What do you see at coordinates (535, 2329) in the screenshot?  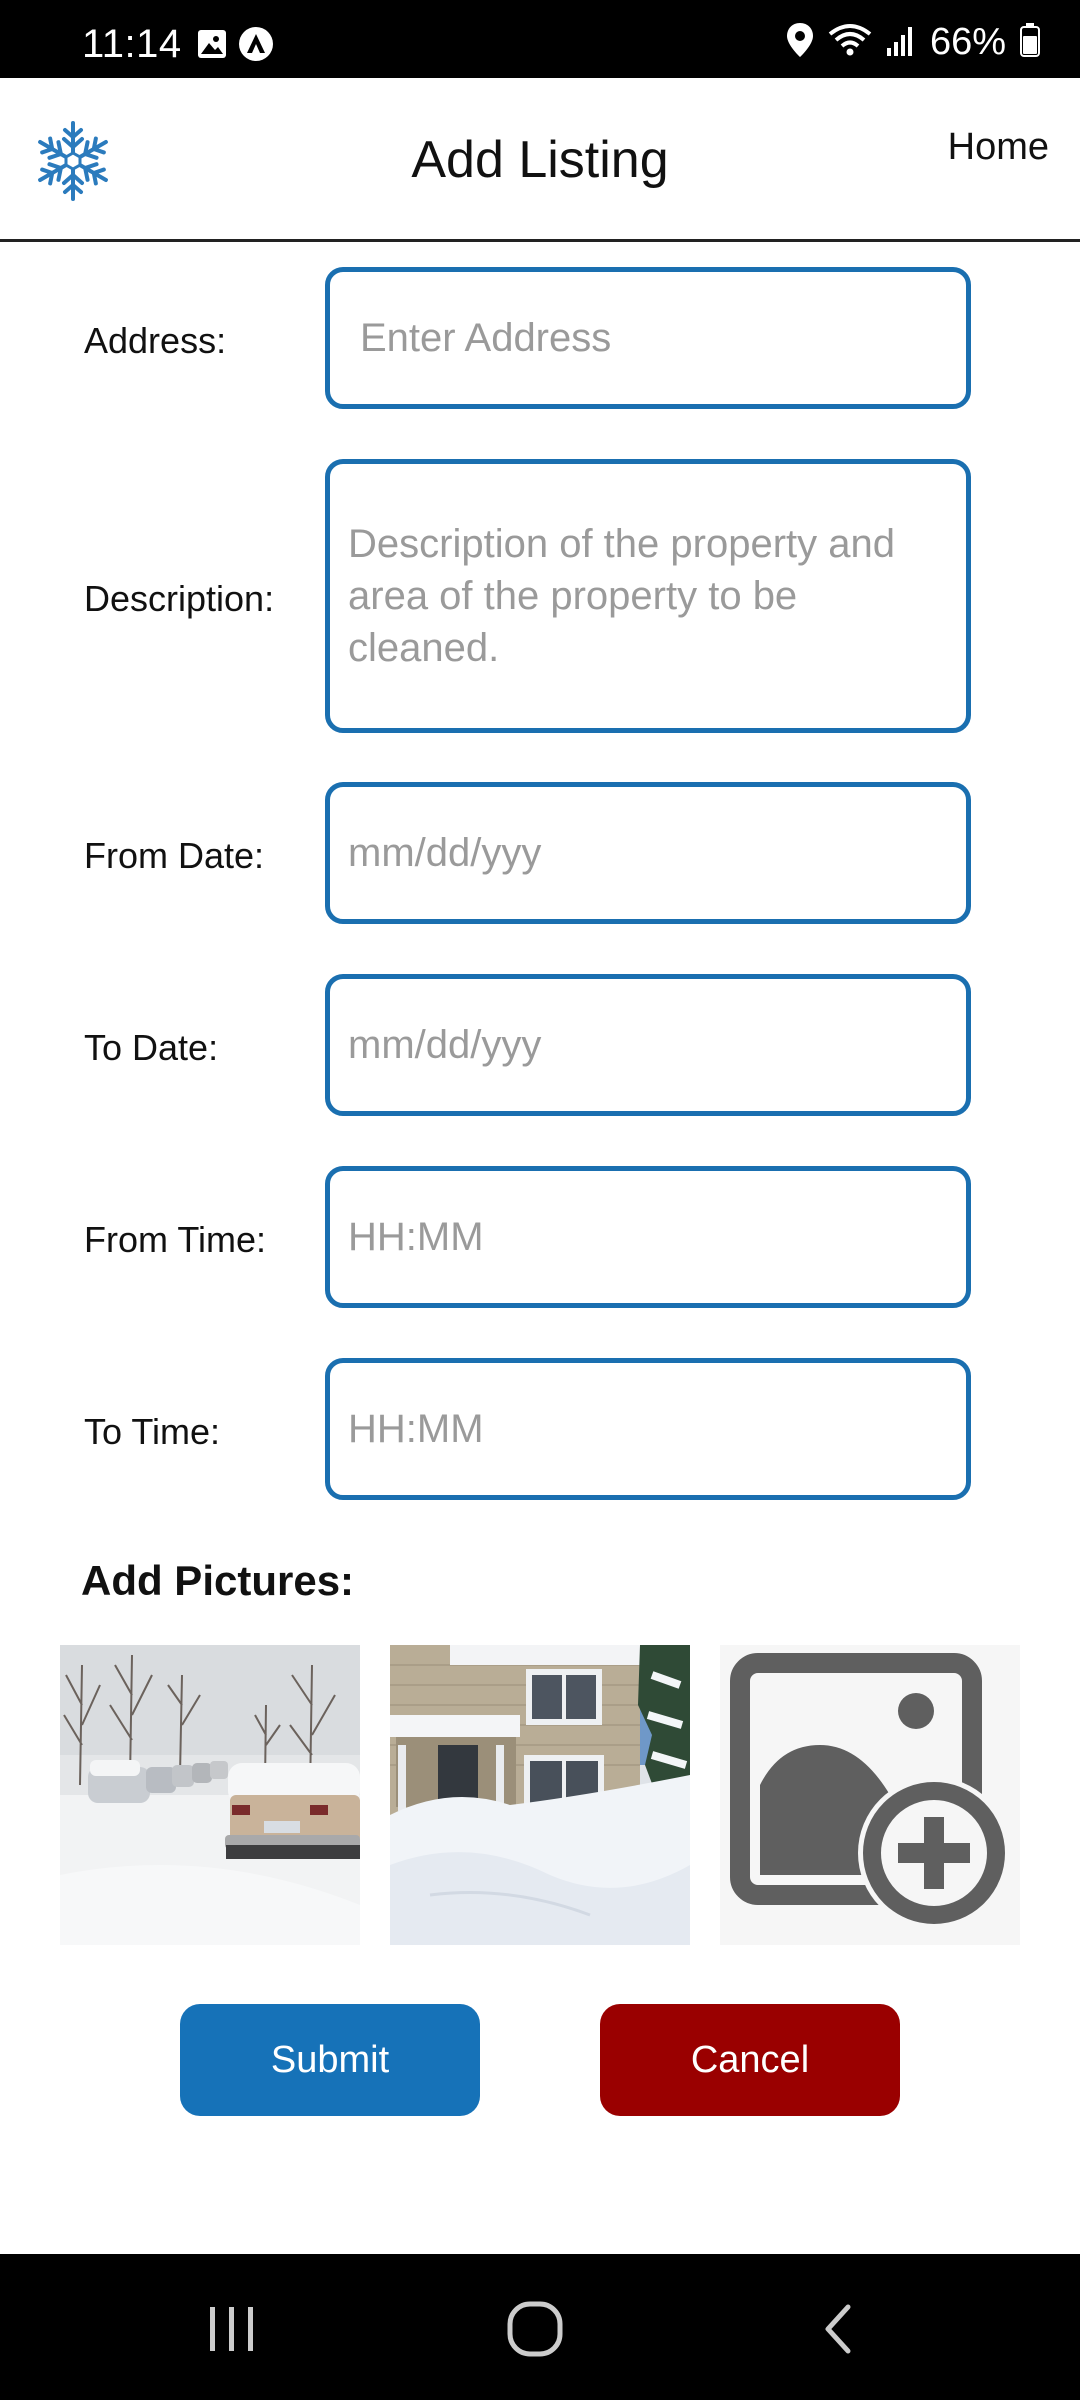 I see `home-circle-icon` at bounding box center [535, 2329].